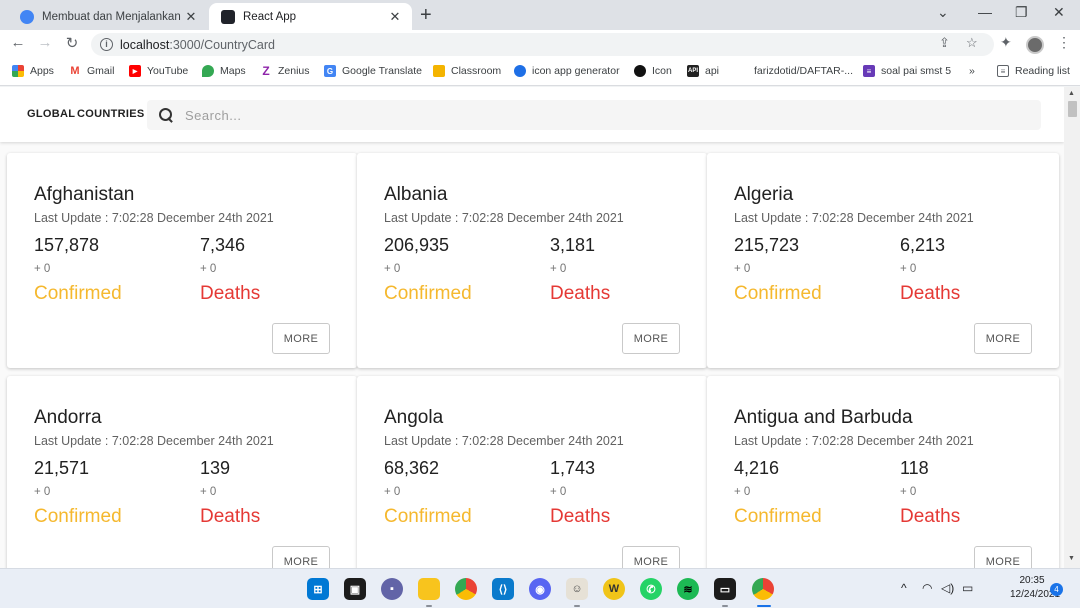 The width and height of the screenshot is (1080, 608). Describe the element at coordinates (1056, 589) in the screenshot. I see `notification-badge: 4` at that location.